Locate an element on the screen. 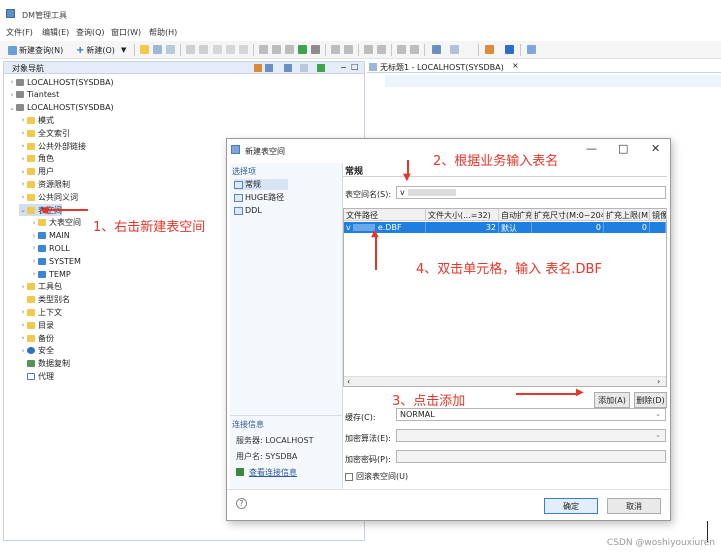 The height and width of the screenshot is (556, 721). tree-node: 代理 is located at coordinates (36, 376).